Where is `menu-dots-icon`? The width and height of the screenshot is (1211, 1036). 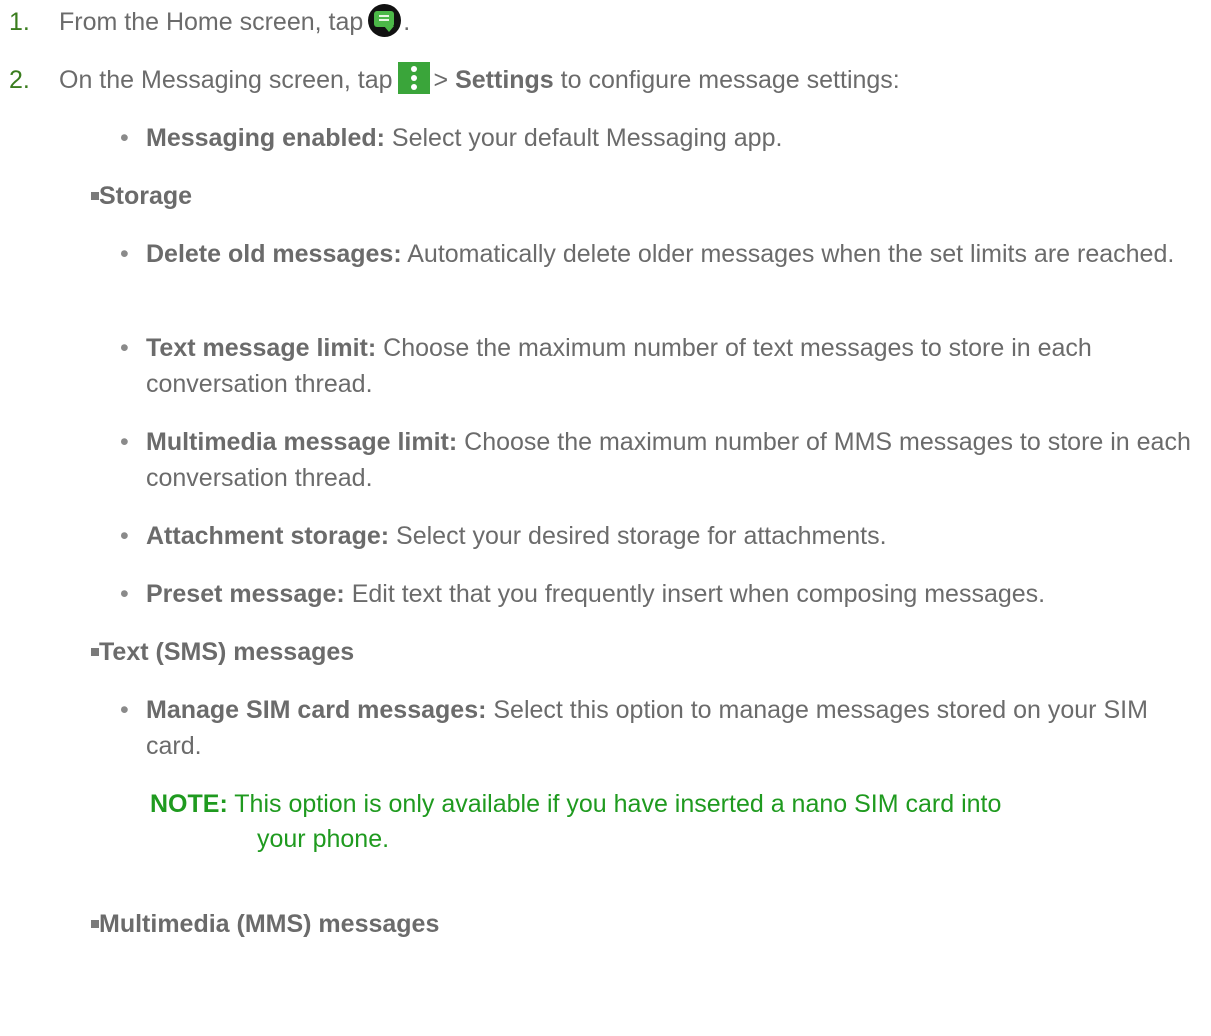
menu-dots-icon is located at coordinates (413, 78).